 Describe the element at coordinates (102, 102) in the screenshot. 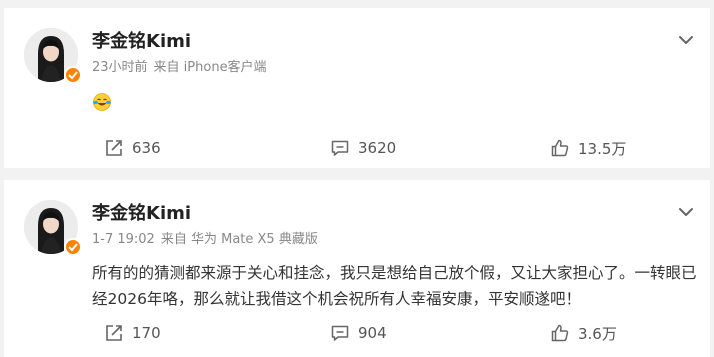

I see `laughing-crying-emoji-icon` at that location.